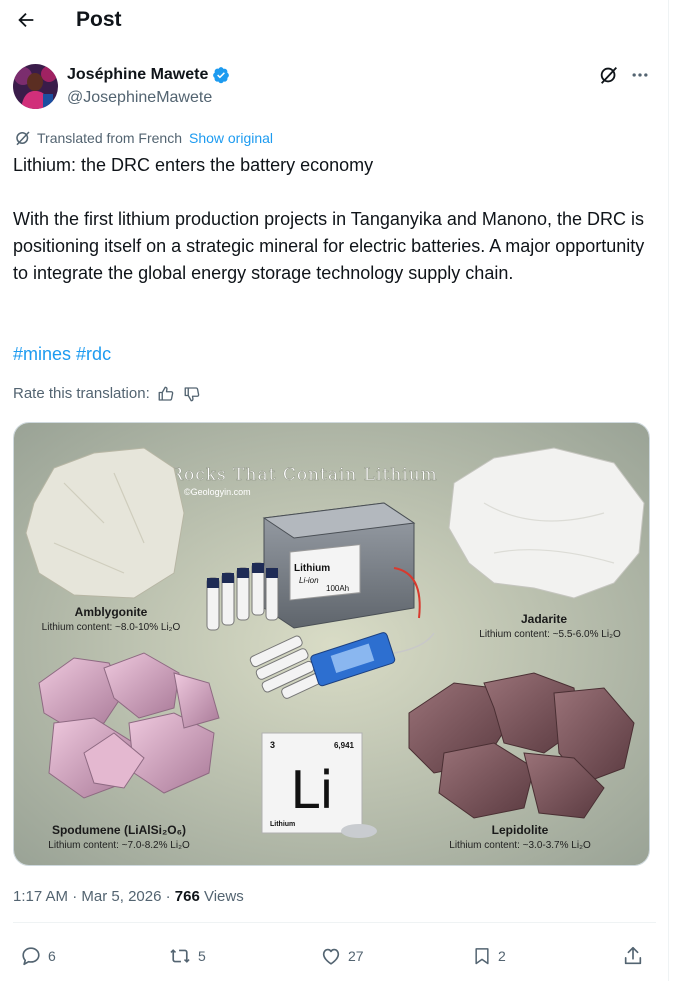 This screenshot has width=697, height=981. Describe the element at coordinates (187, 896) in the screenshot. I see `views-count: 766` at that location.